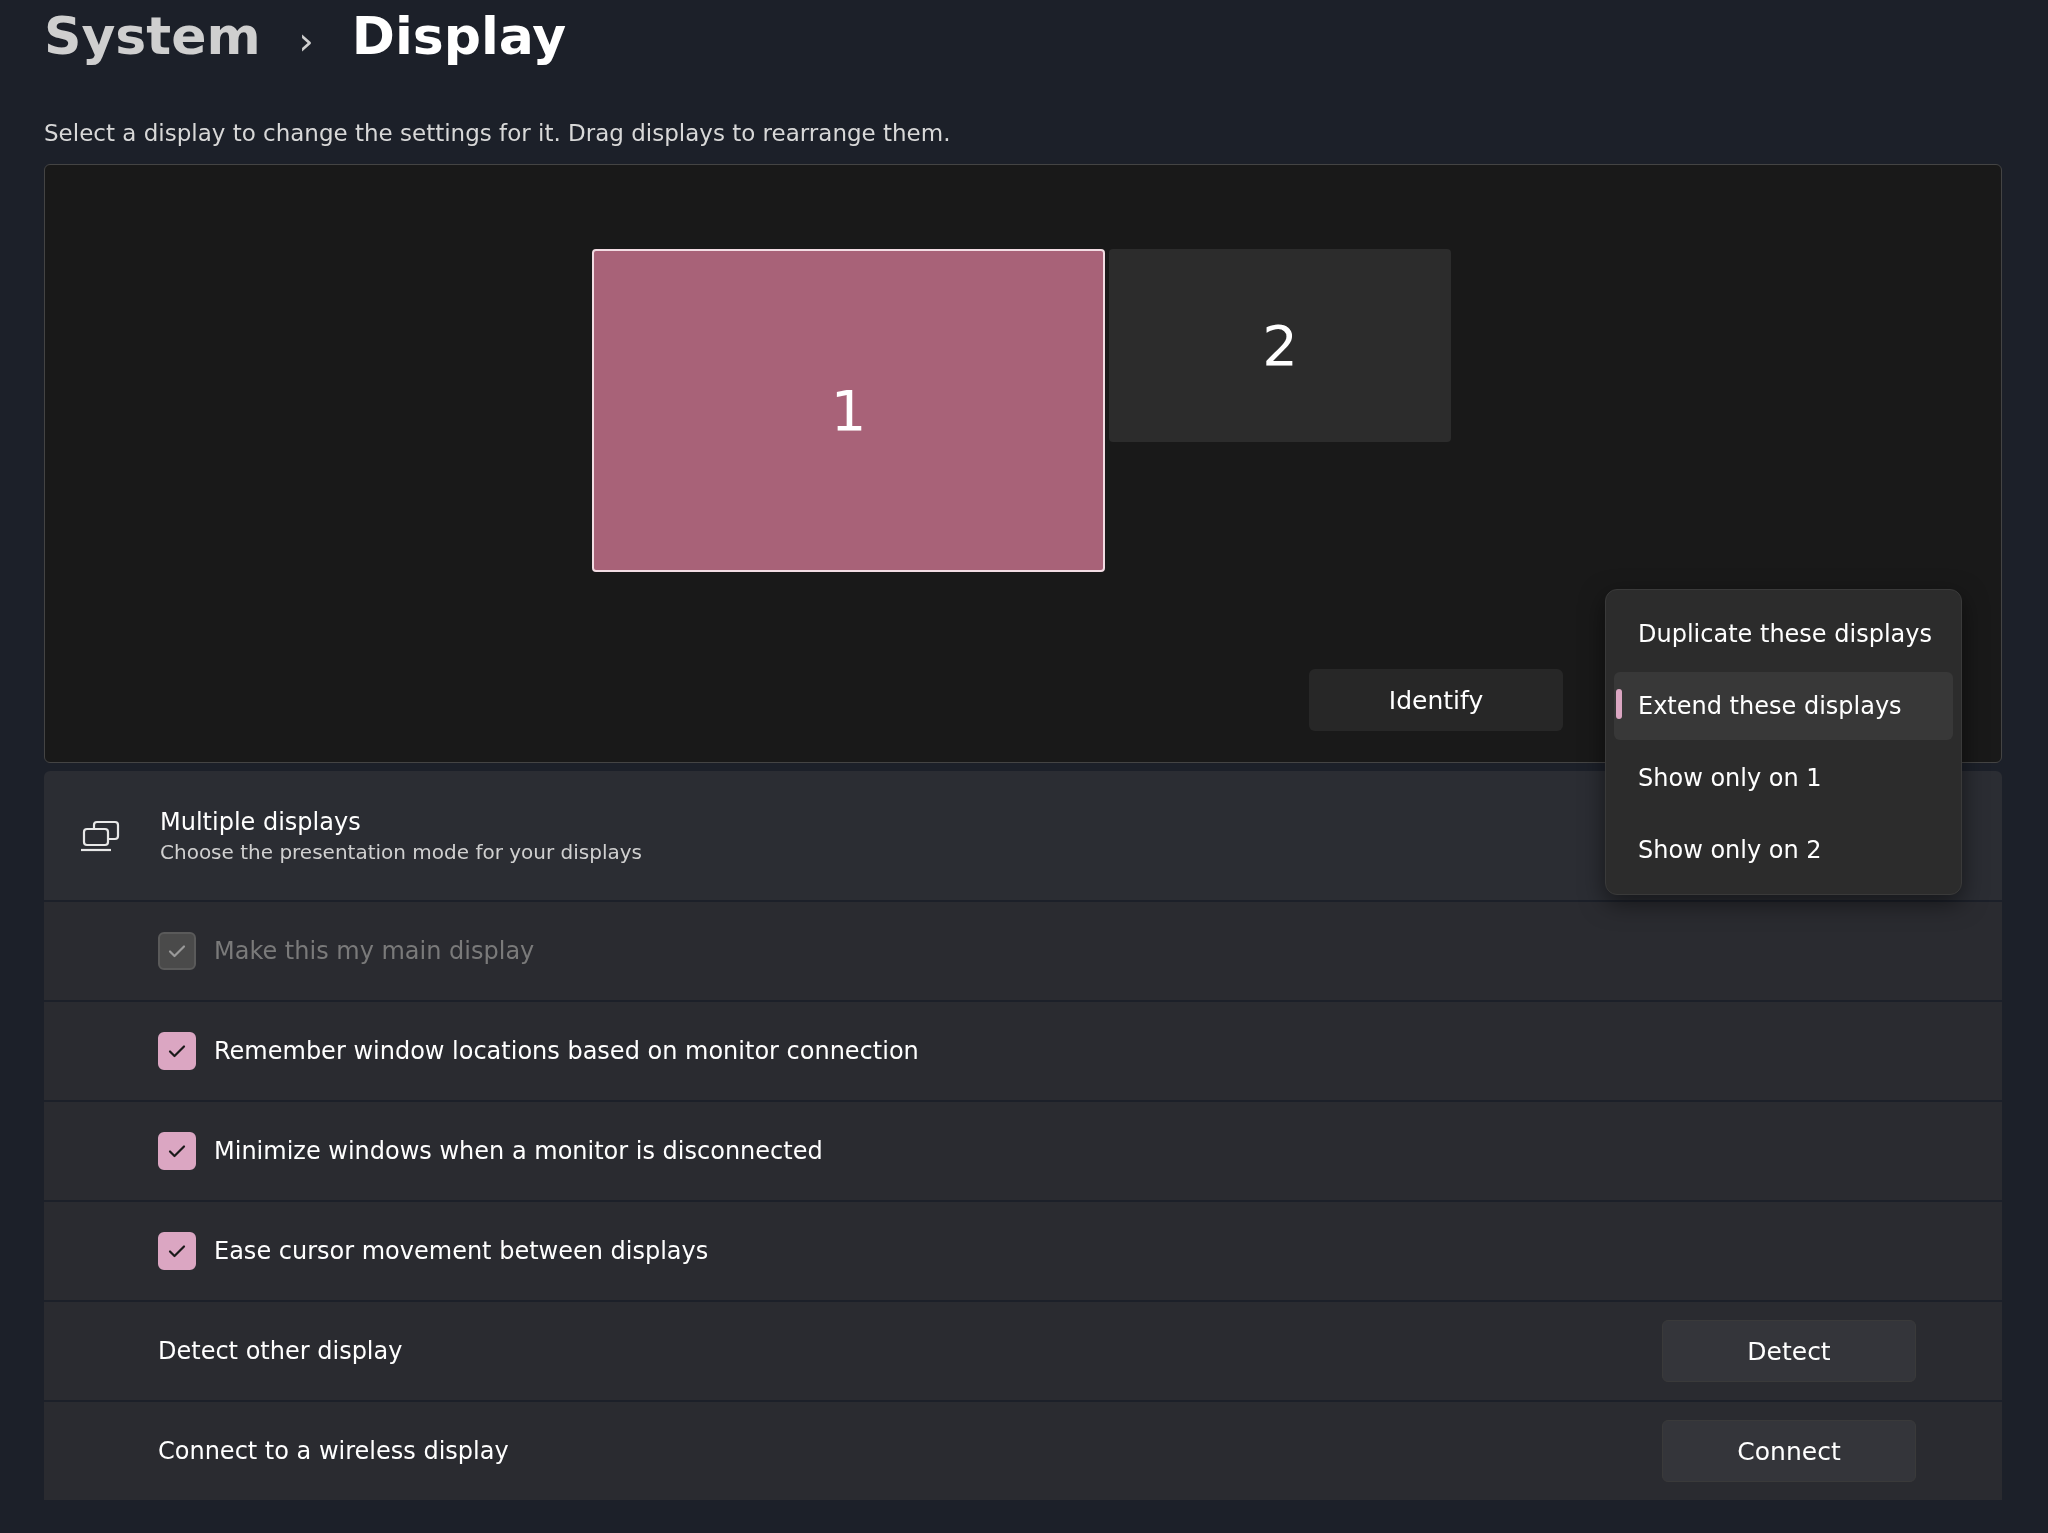 This screenshot has height=1533, width=2048. What do you see at coordinates (1436, 700) in the screenshot?
I see `identify-button: Identify` at bounding box center [1436, 700].